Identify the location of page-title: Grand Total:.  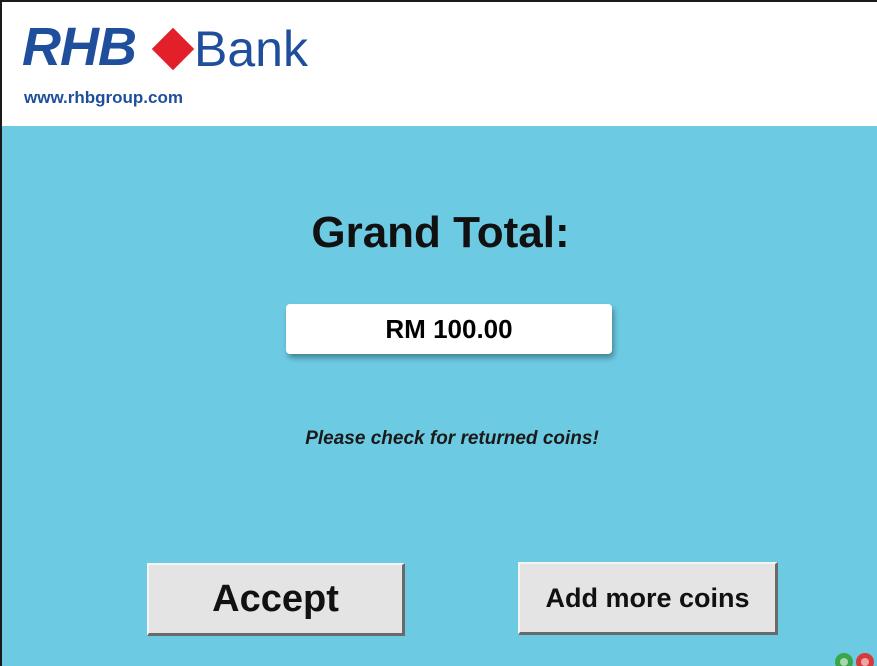
(440, 232).